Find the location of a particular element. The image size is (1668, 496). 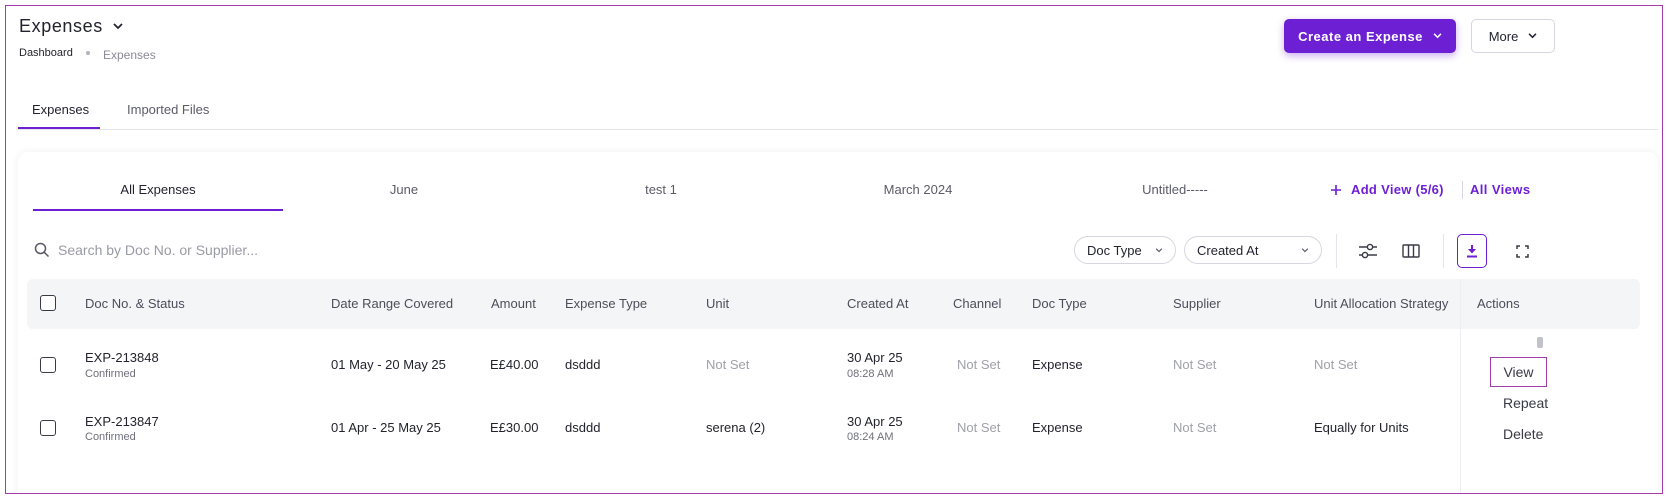

breadcrumb-current: Expenses is located at coordinates (129, 55).